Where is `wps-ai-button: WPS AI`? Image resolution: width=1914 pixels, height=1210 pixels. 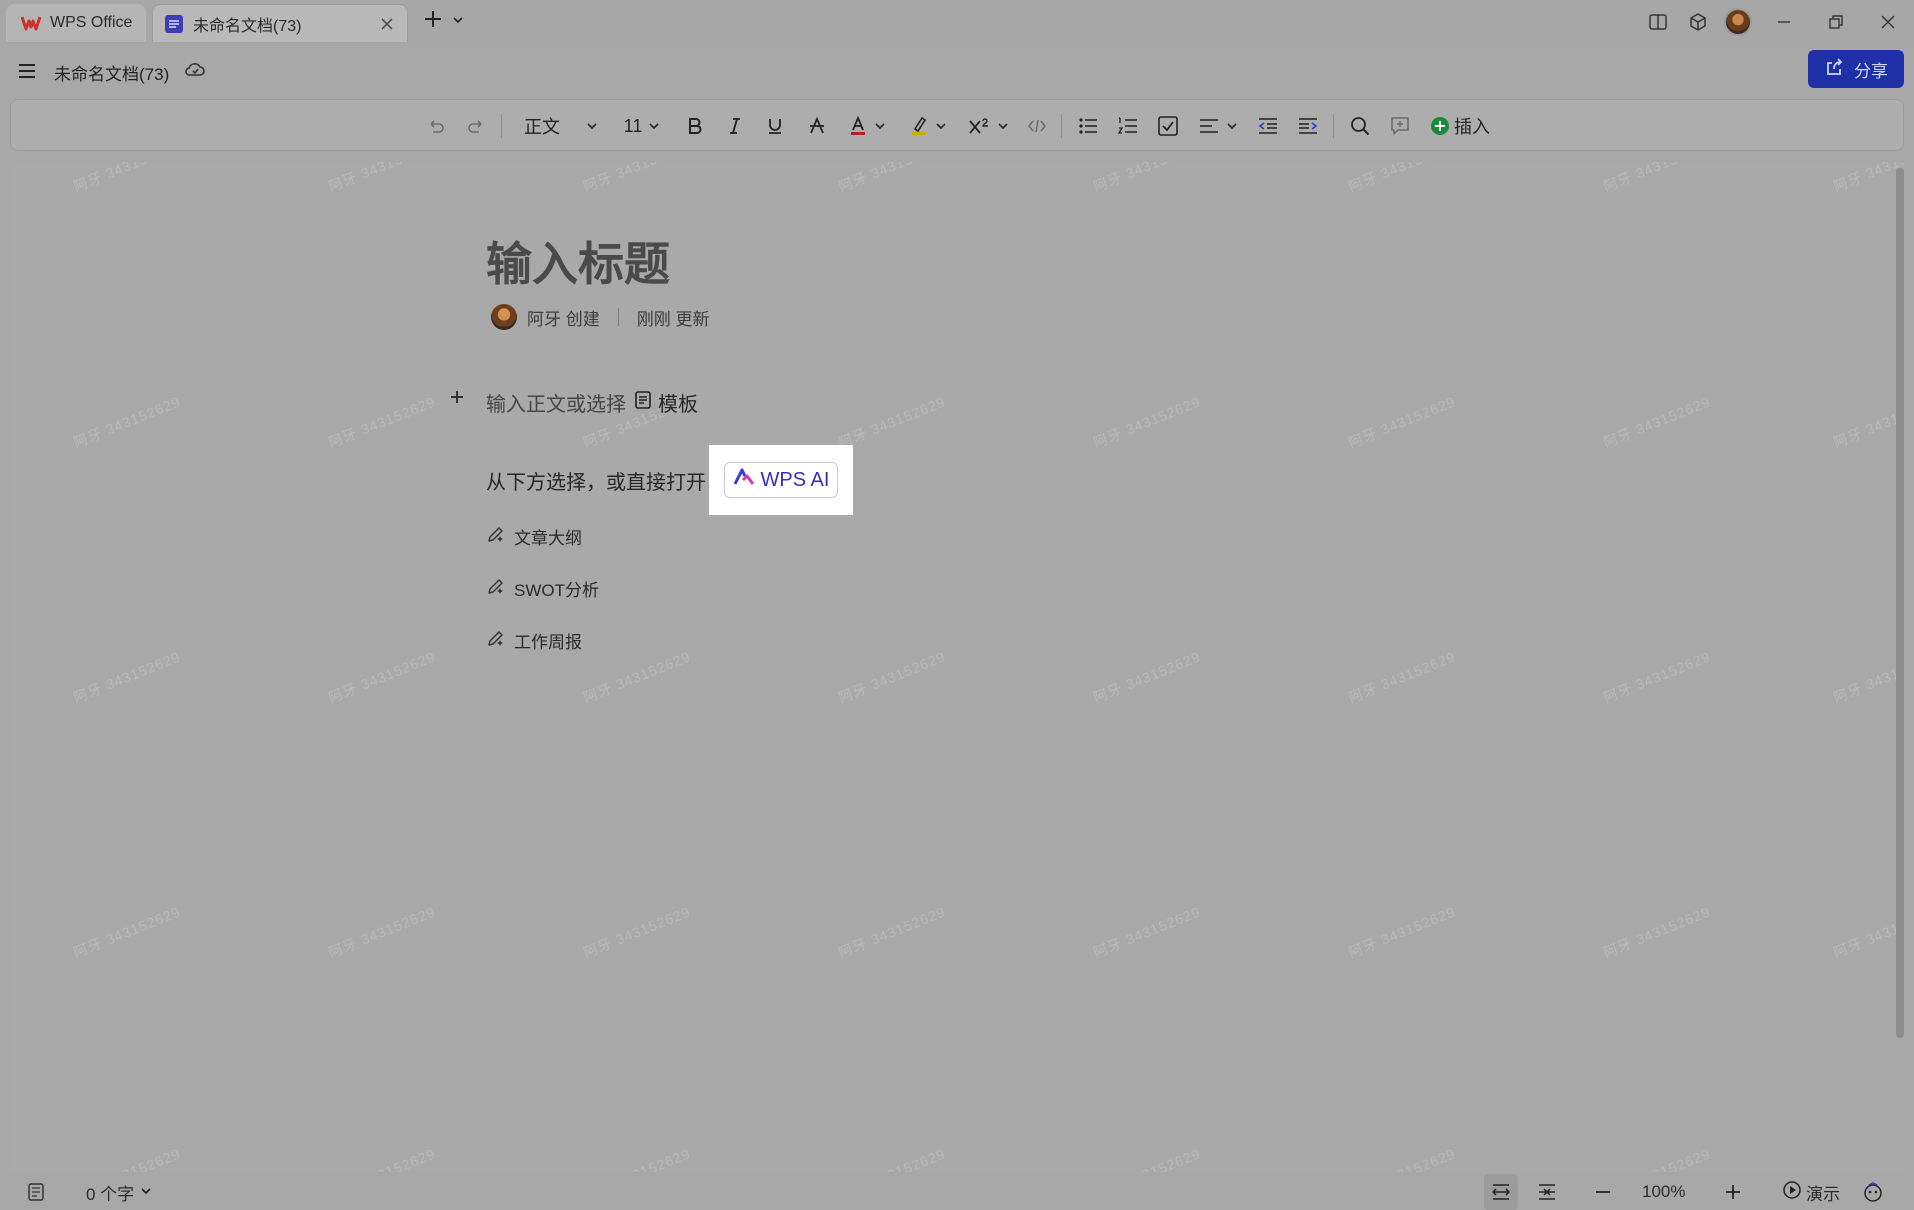 wps-ai-button: WPS AI is located at coordinates (781, 480).